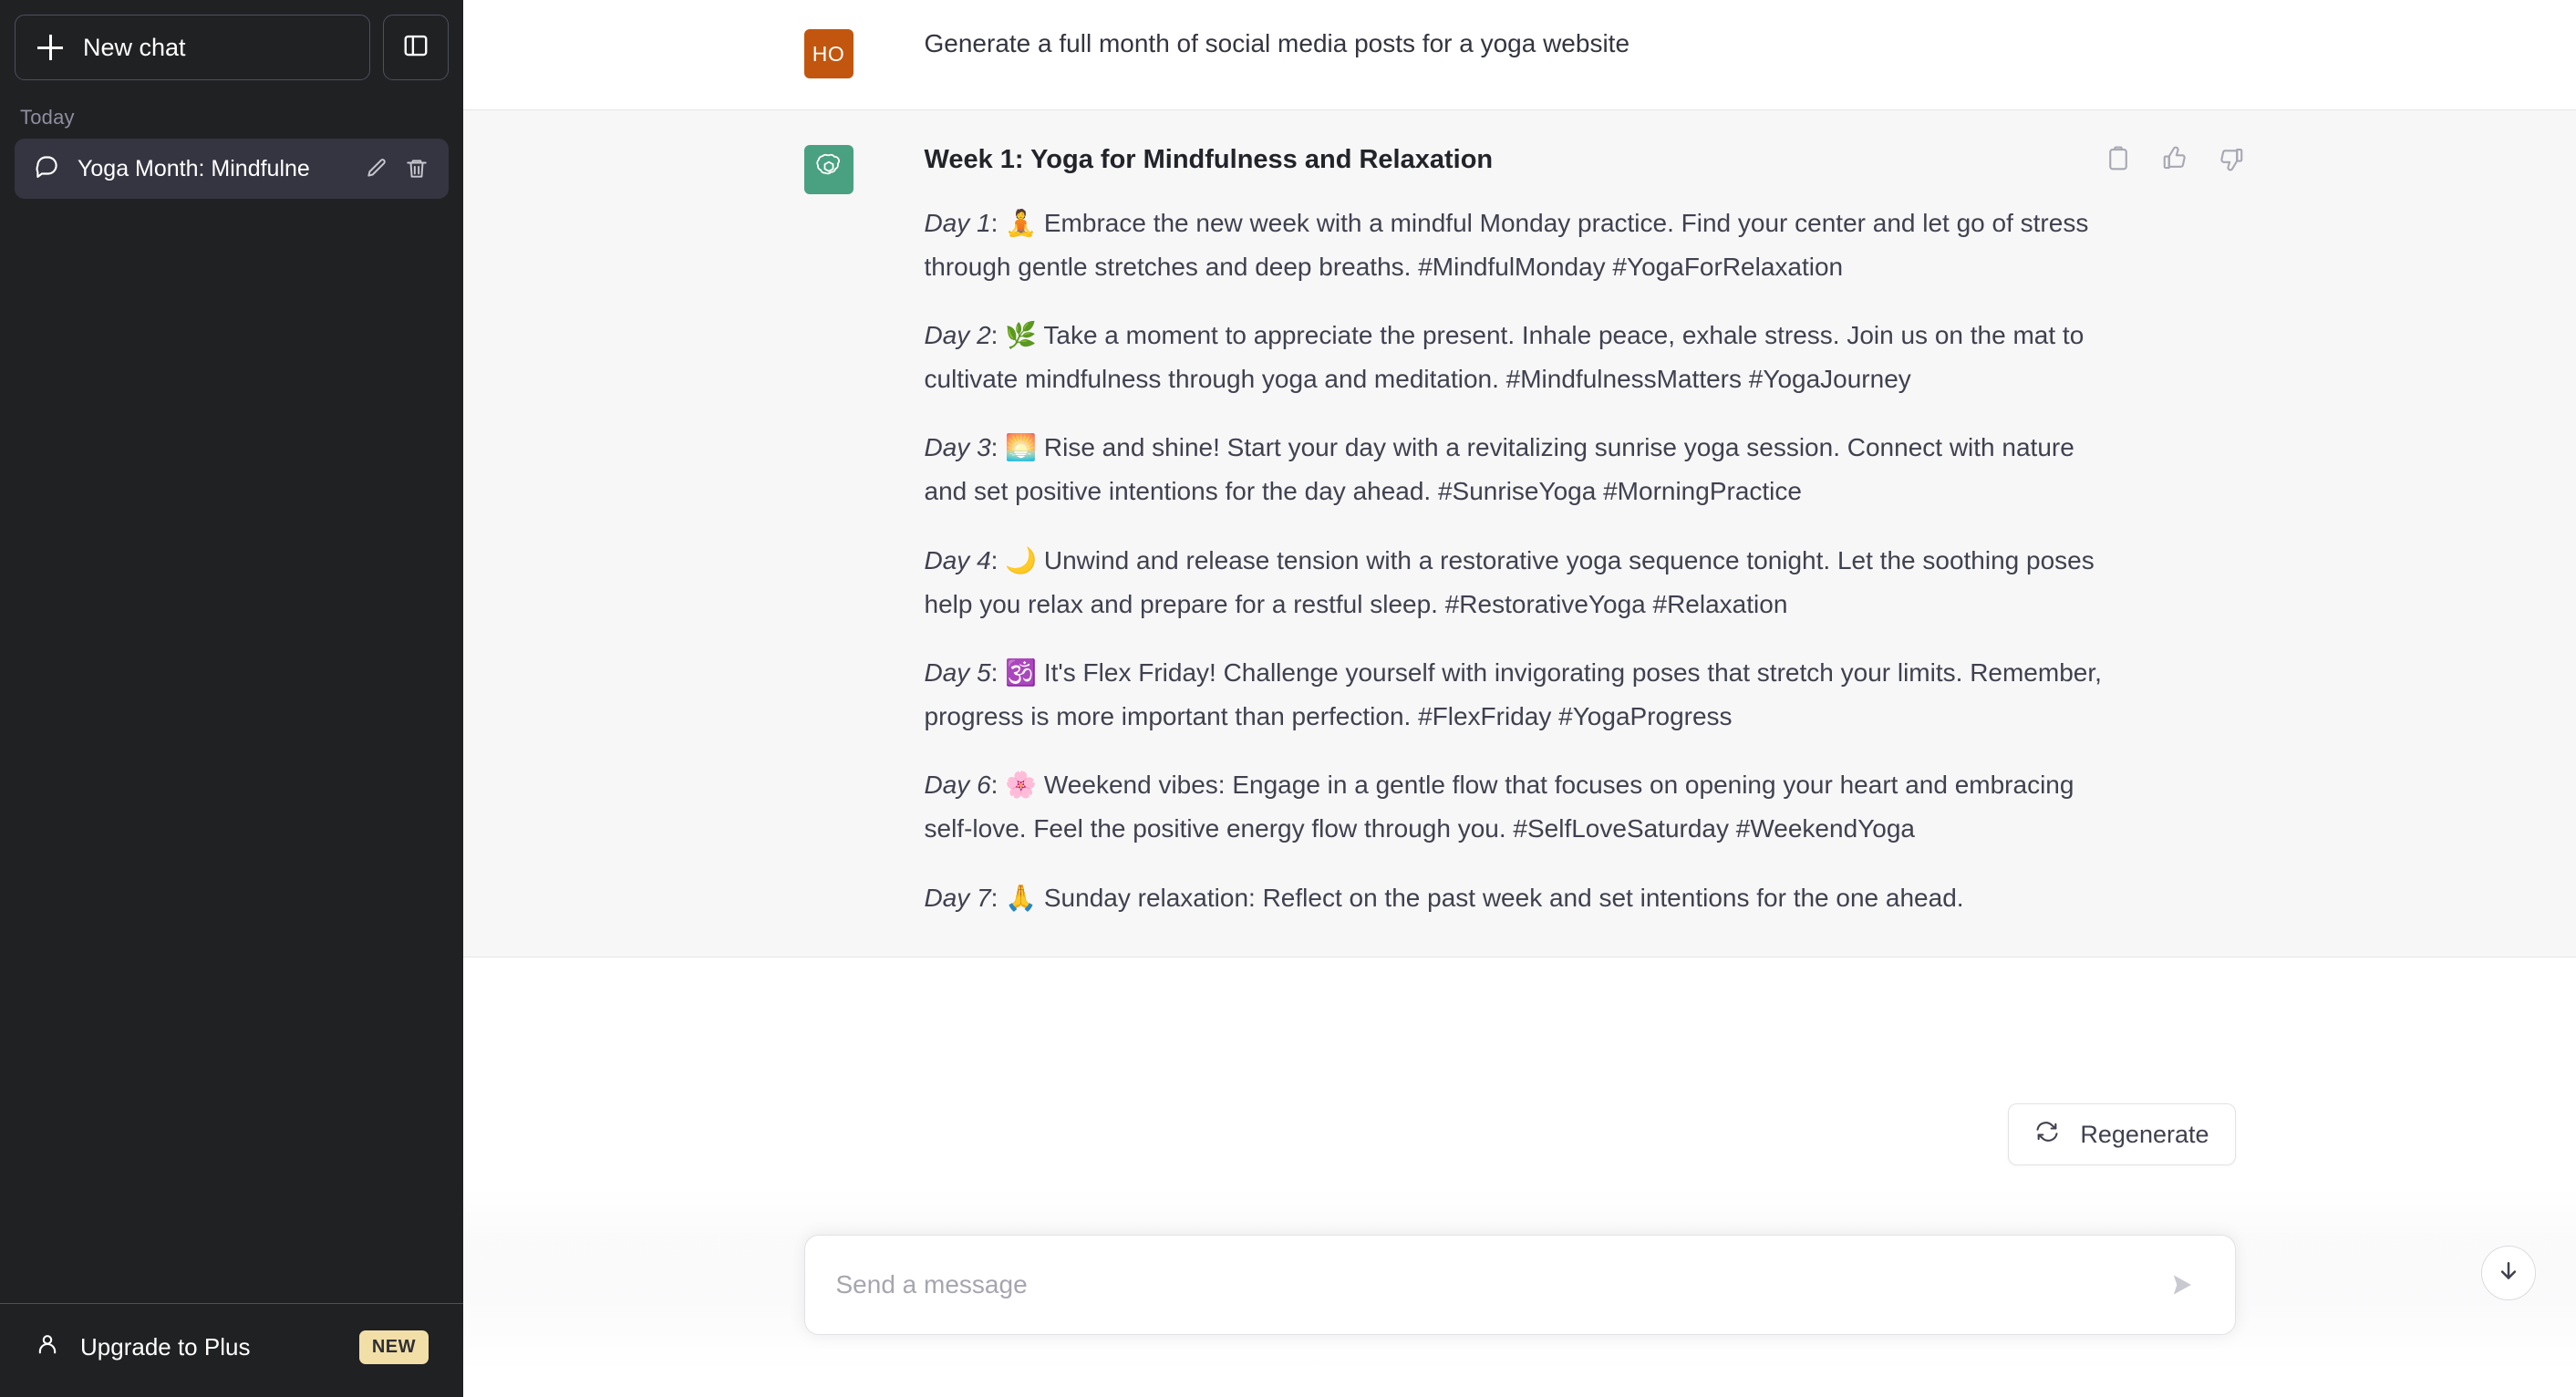  I want to click on chat-history-list: Yoga Month: Mindfulne, so click(231, 169).